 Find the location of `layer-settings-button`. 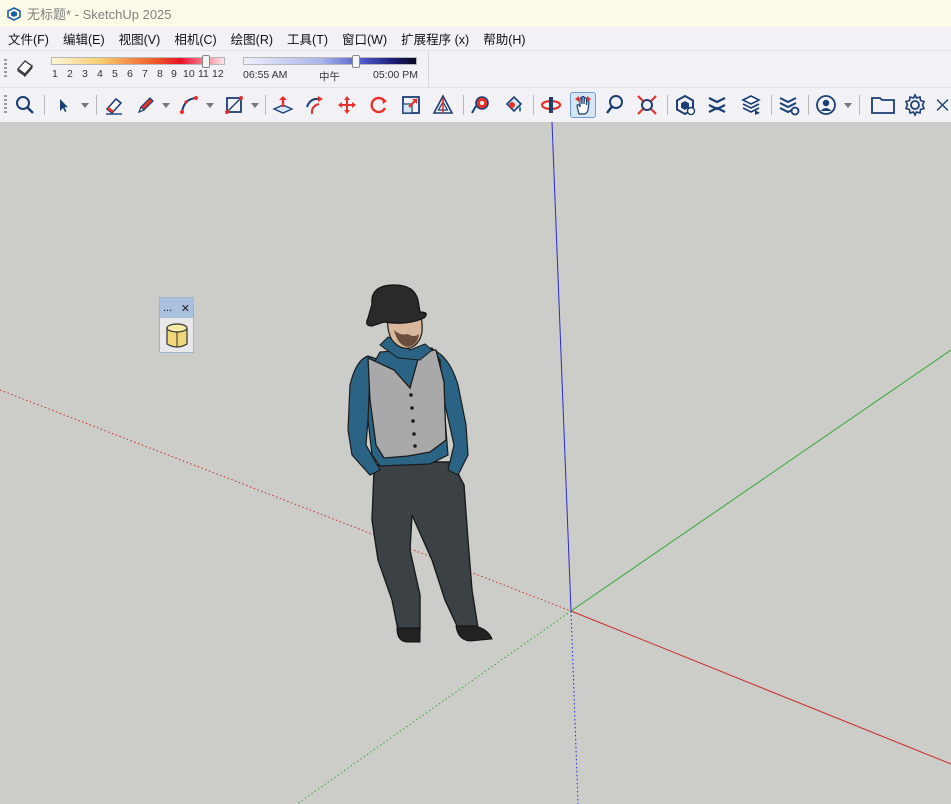

layer-settings-button is located at coordinates (789, 105).